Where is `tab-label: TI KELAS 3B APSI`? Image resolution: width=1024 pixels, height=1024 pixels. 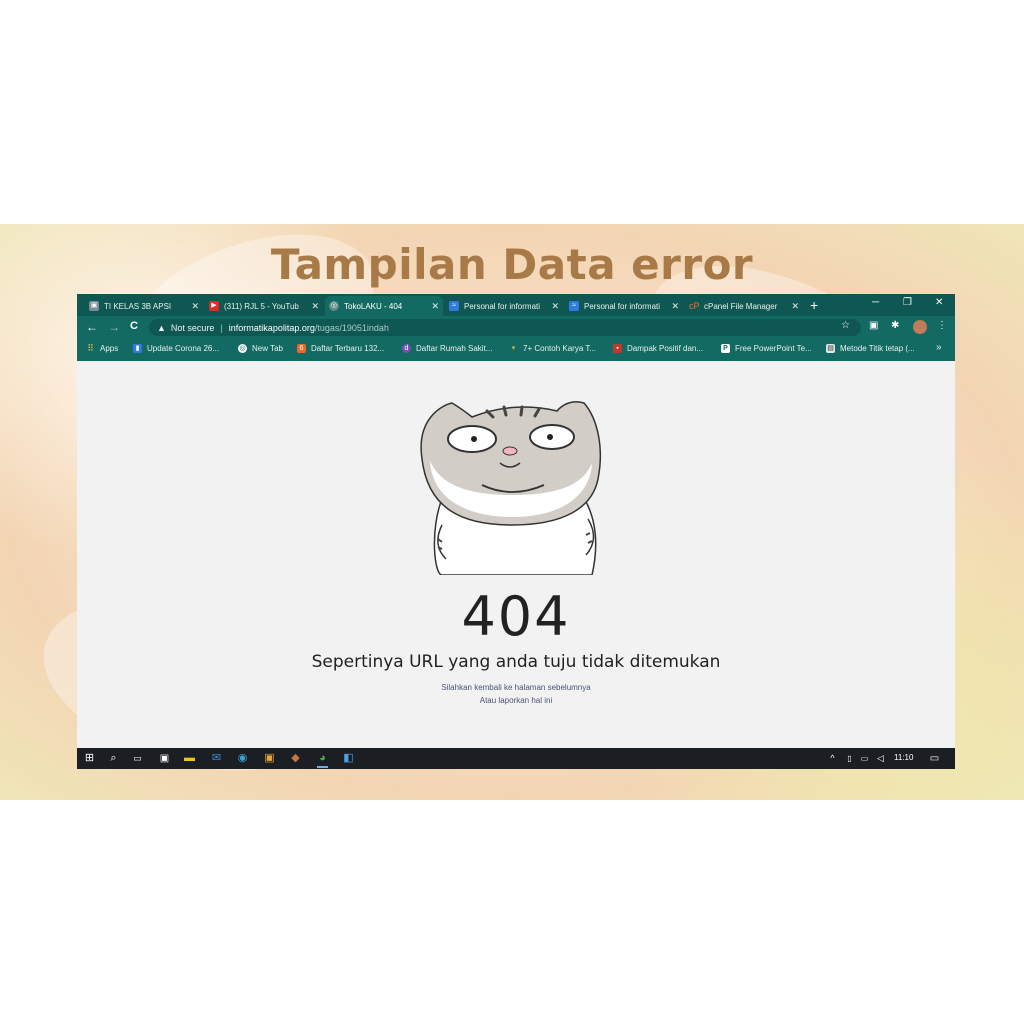
tab-label: TI KELAS 3B APSI is located at coordinates (138, 306).